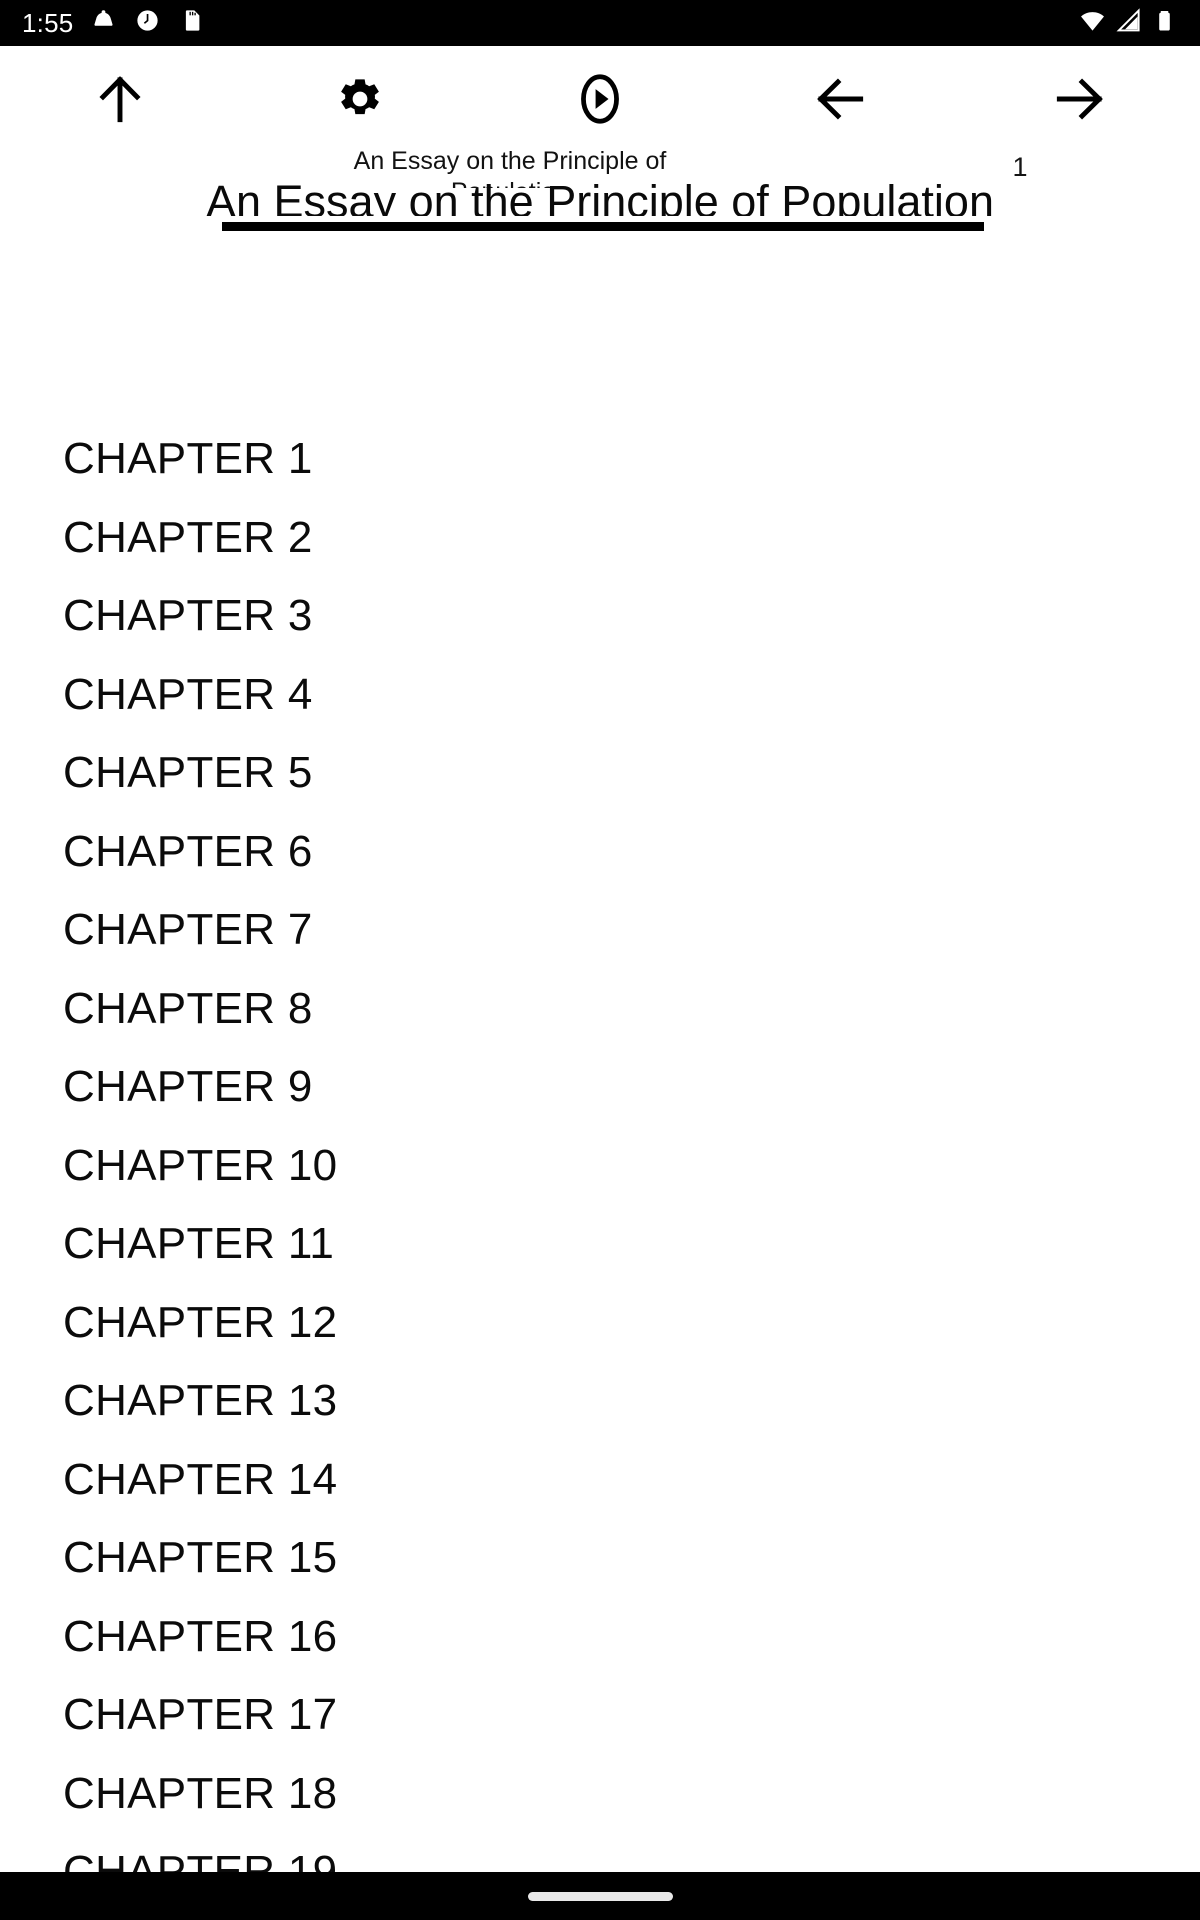  Describe the element at coordinates (200, 1793) in the screenshot. I see `list-item-label: CHAPTER 18` at that location.